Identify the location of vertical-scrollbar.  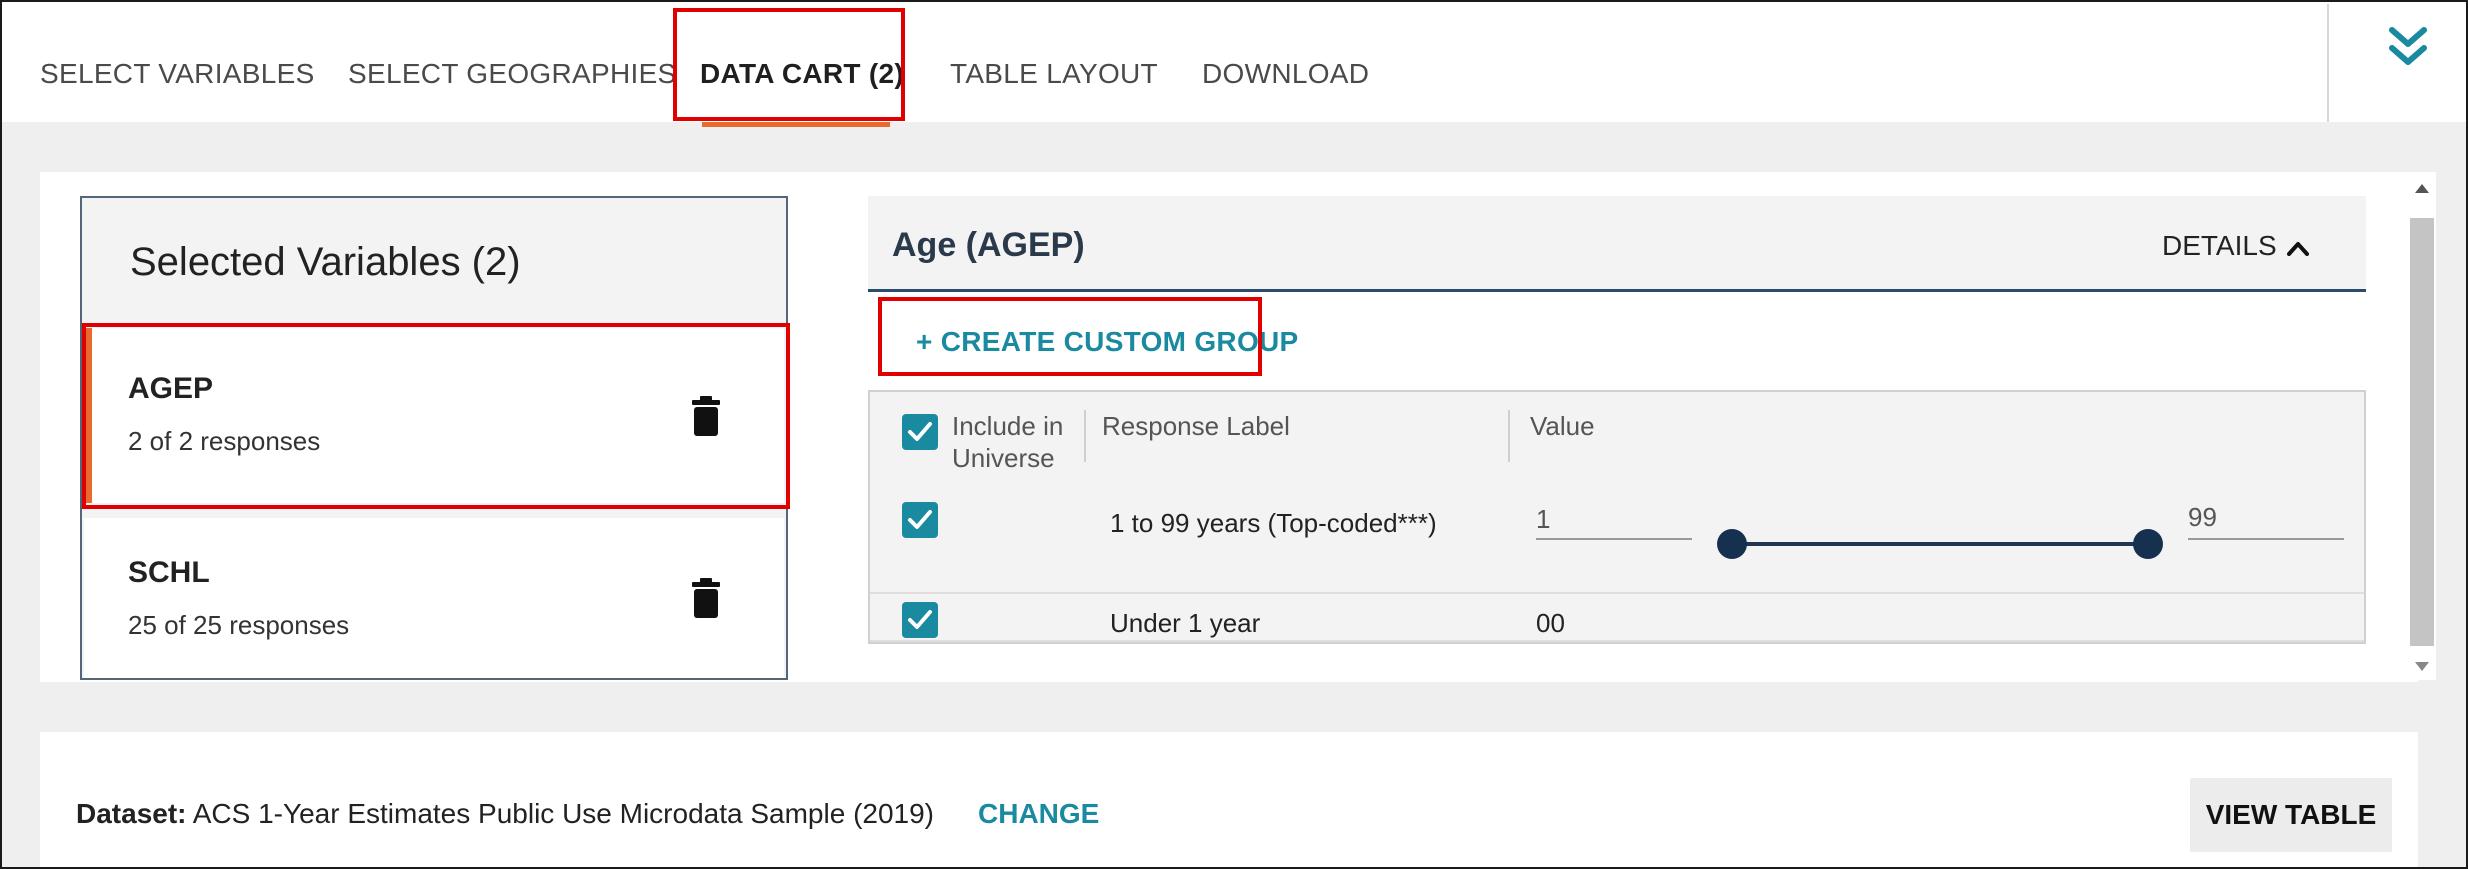
(2422, 426).